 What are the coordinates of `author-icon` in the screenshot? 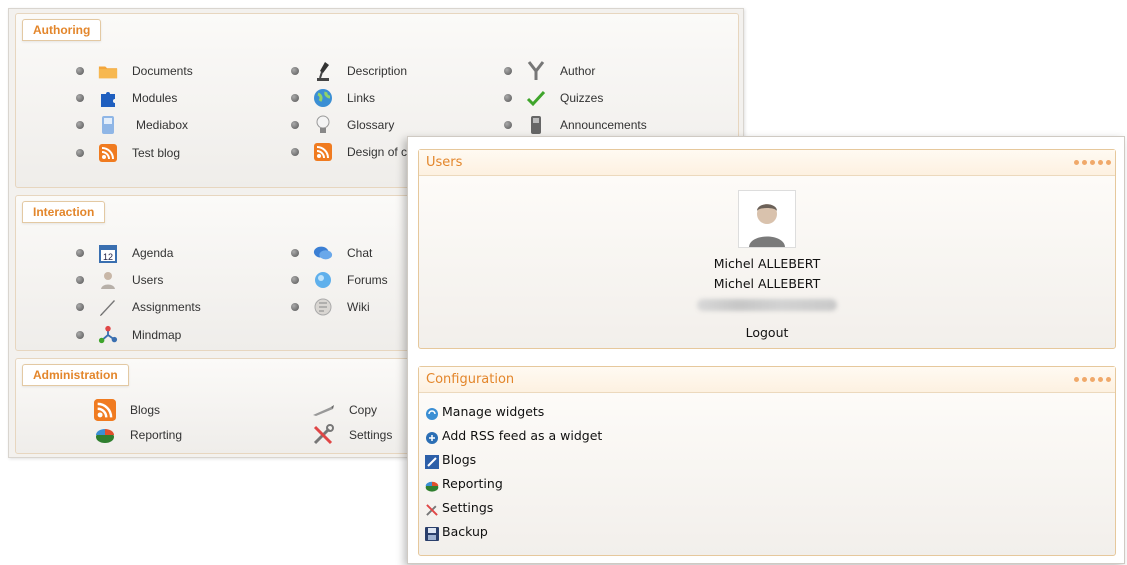 It's located at (536, 71).